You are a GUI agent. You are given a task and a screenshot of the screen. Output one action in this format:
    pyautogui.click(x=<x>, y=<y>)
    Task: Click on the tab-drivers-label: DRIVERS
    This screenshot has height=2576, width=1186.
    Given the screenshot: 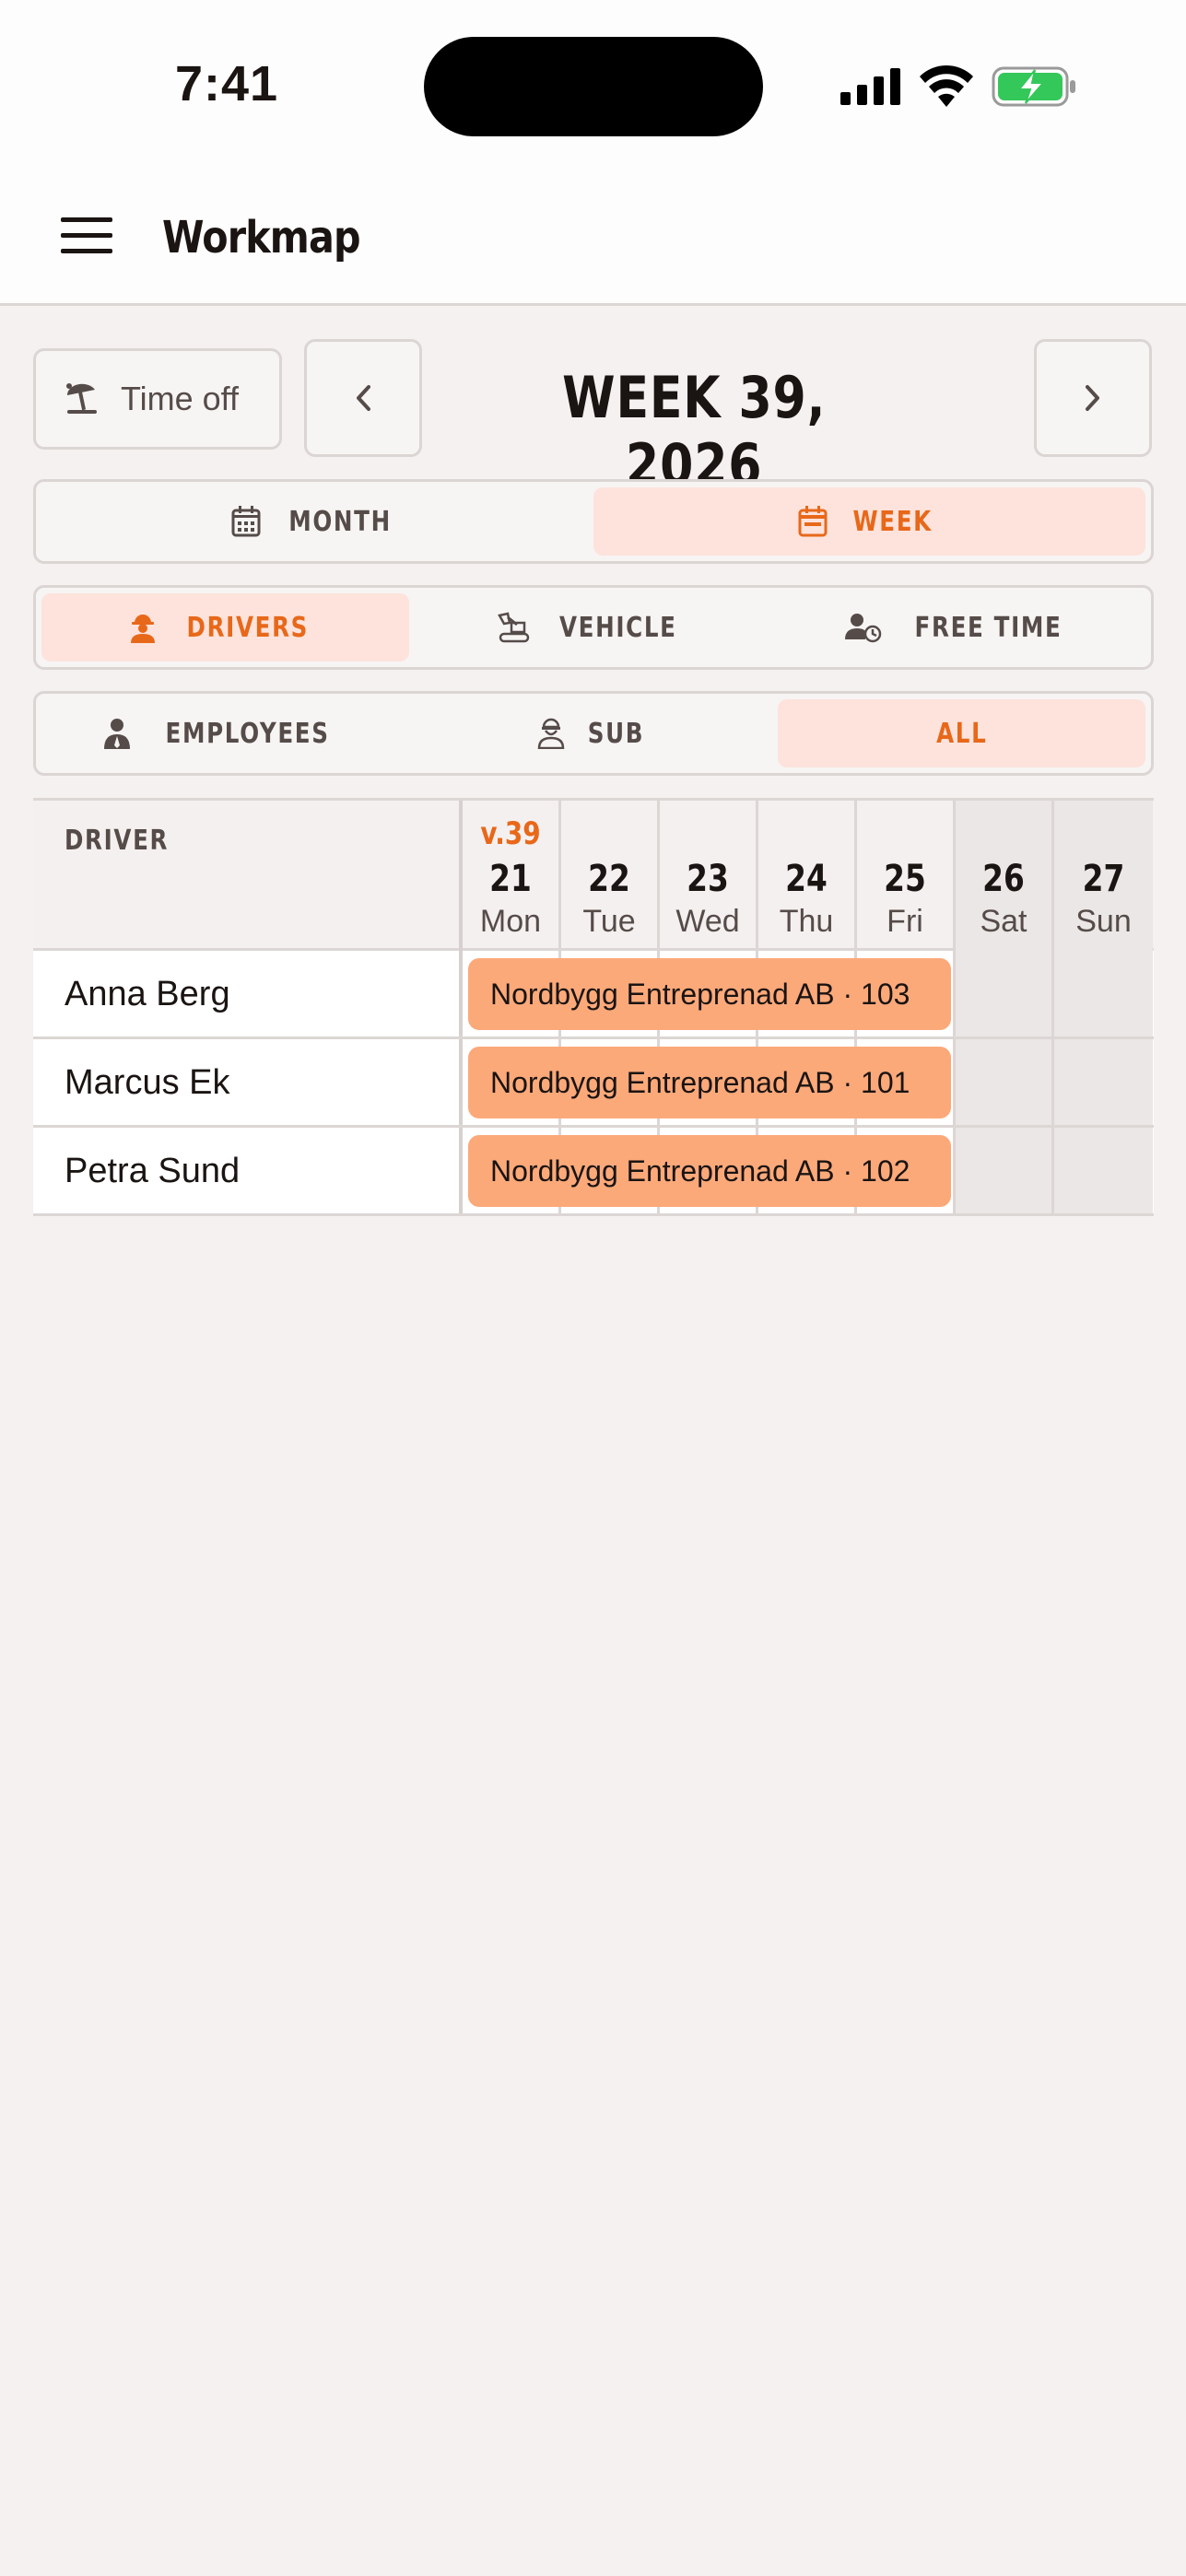 What is the action you would take?
    pyautogui.click(x=247, y=627)
    